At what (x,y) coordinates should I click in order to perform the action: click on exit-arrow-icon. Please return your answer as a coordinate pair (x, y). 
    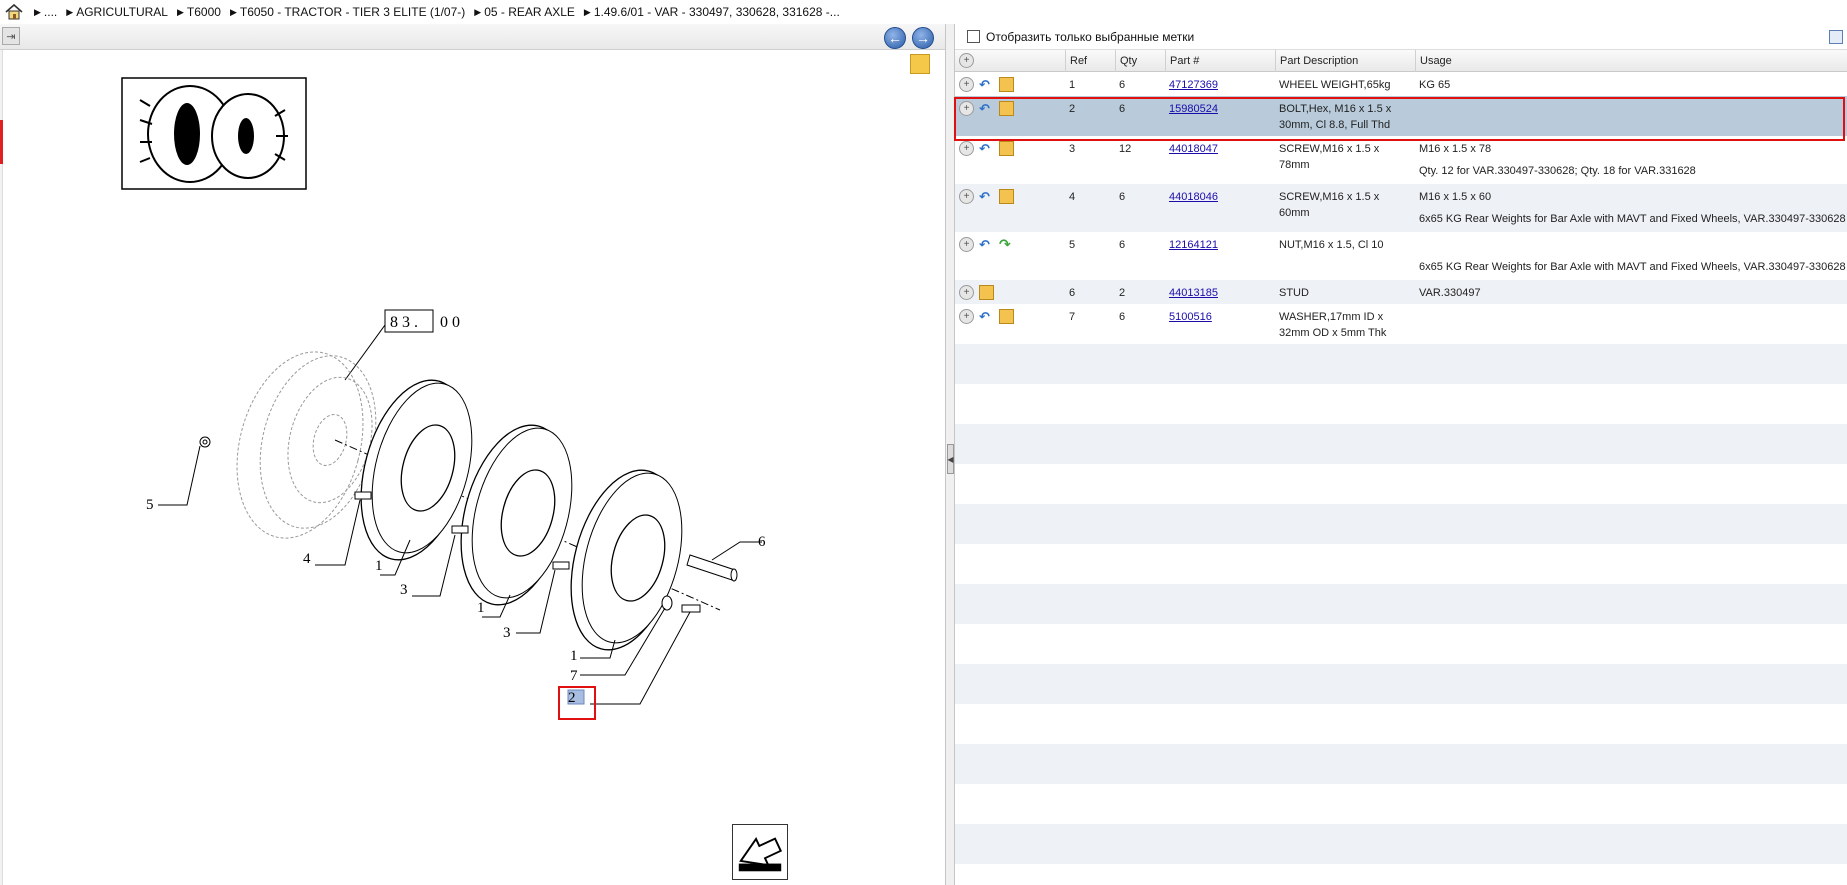
    Looking at the image, I should click on (760, 852).